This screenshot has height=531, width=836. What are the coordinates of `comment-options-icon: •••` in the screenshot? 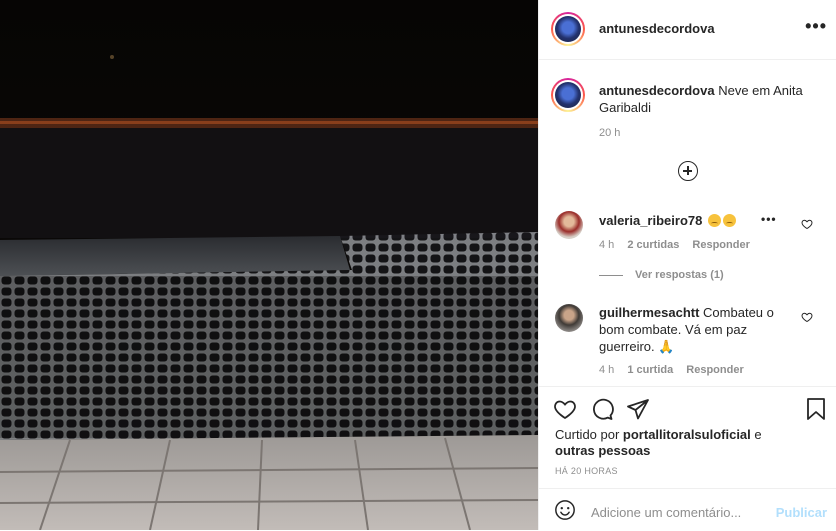 It's located at (769, 219).